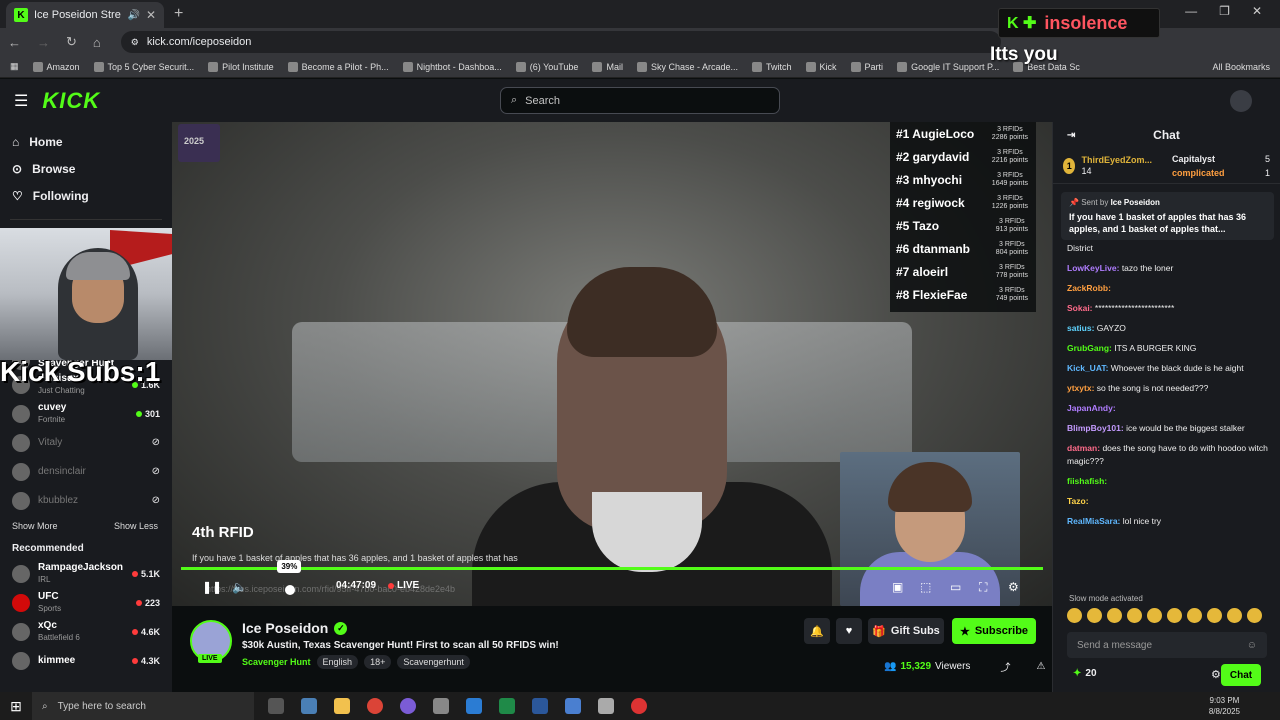 This screenshot has width=1280, height=720. I want to click on chat-username: satius:, so click(1080, 328).